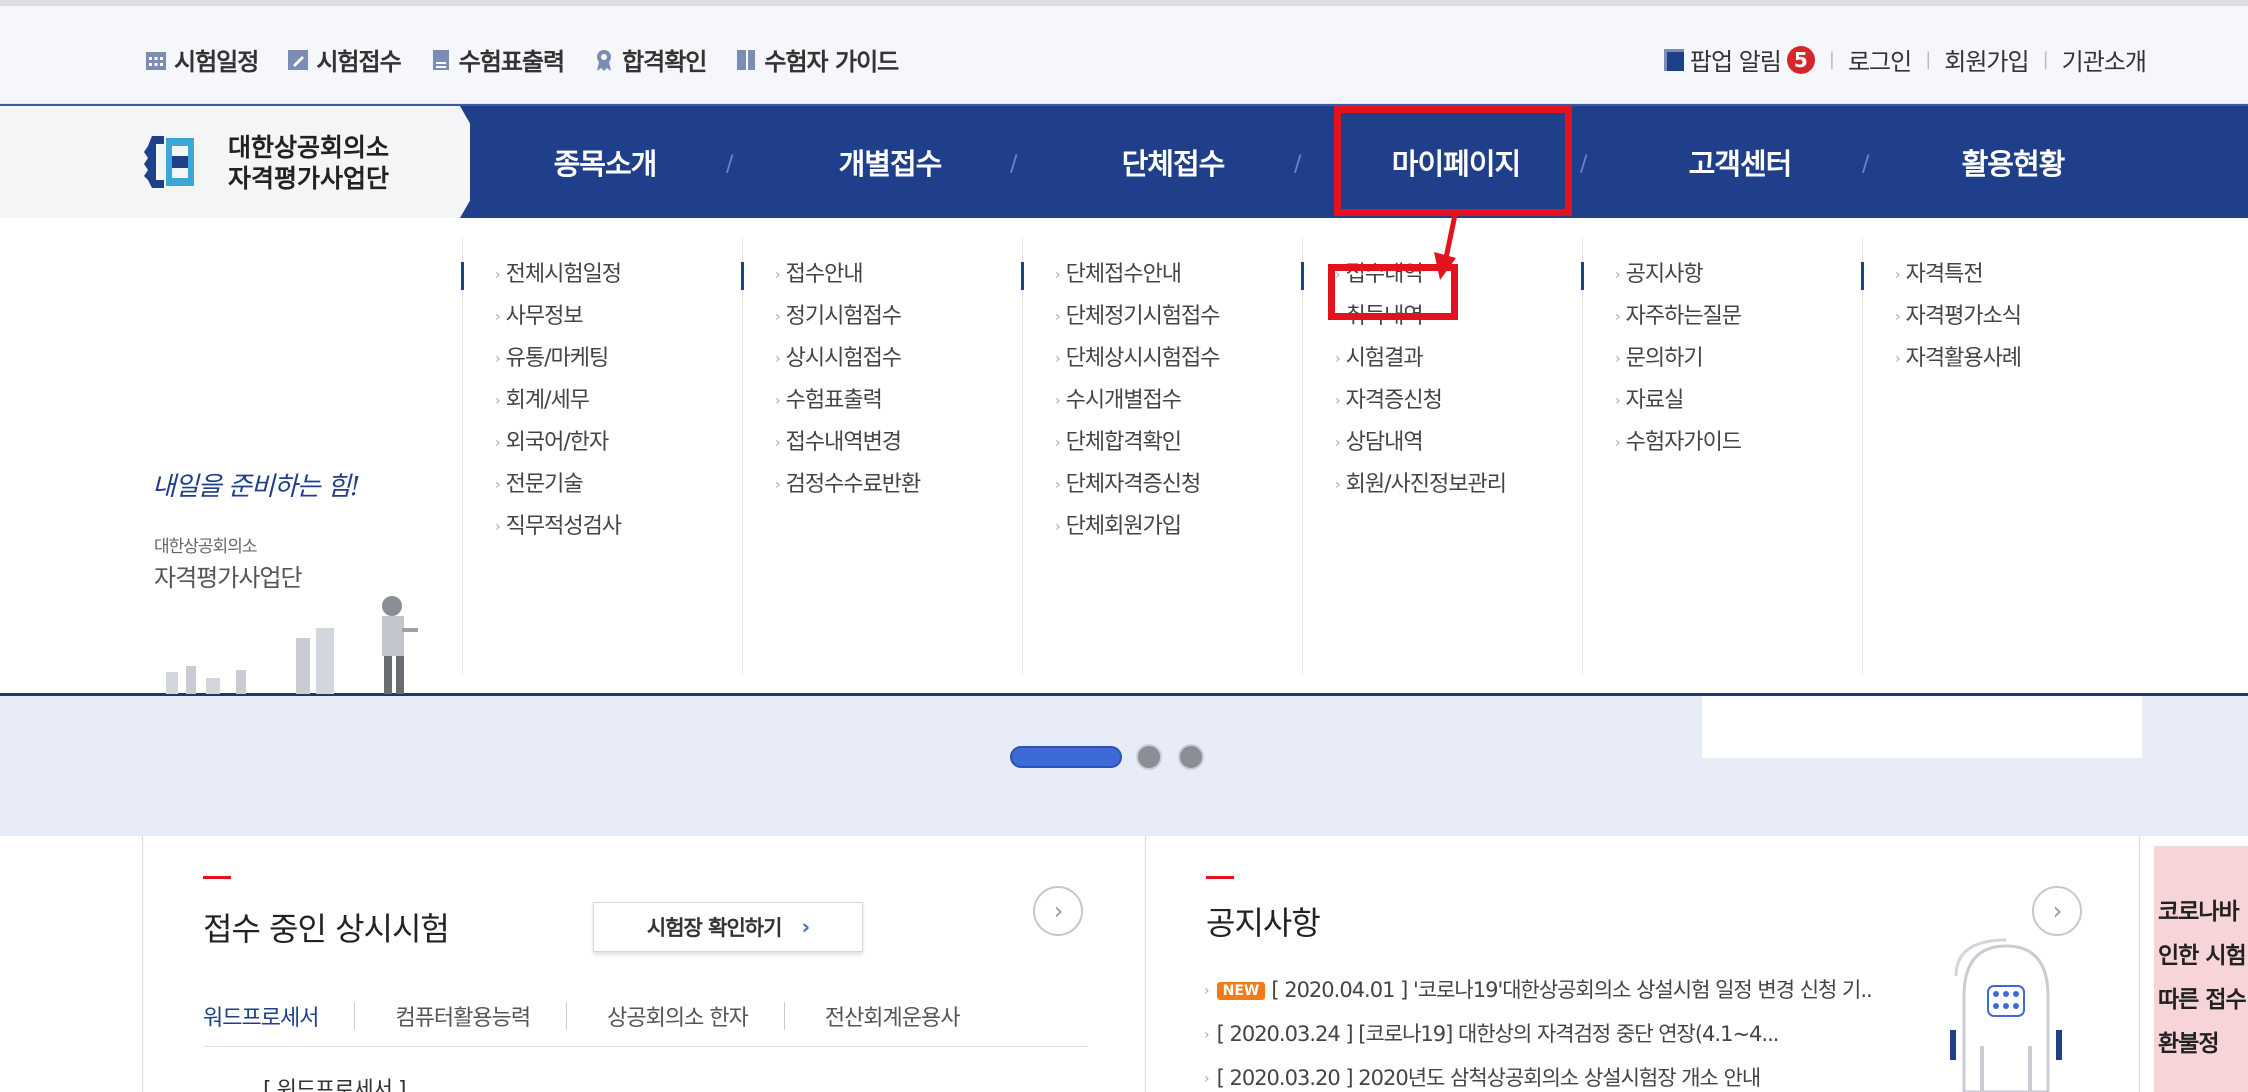 The width and height of the screenshot is (2248, 1092). Describe the element at coordinates (480, 1016) in the screenshot. I see `tab-computer-skills: 컴퓨터활용능력` at that location.